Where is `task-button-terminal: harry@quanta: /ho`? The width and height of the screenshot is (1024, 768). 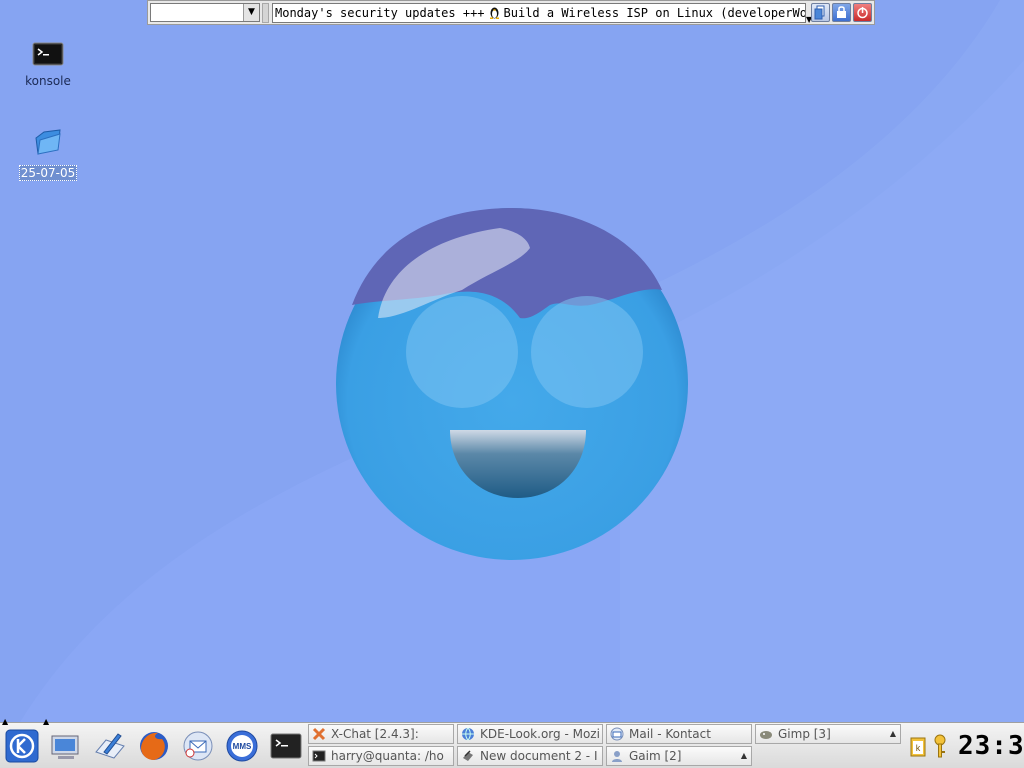 task-button-terminal: harry@quanta: /ho is located at coordinates (381, 756).